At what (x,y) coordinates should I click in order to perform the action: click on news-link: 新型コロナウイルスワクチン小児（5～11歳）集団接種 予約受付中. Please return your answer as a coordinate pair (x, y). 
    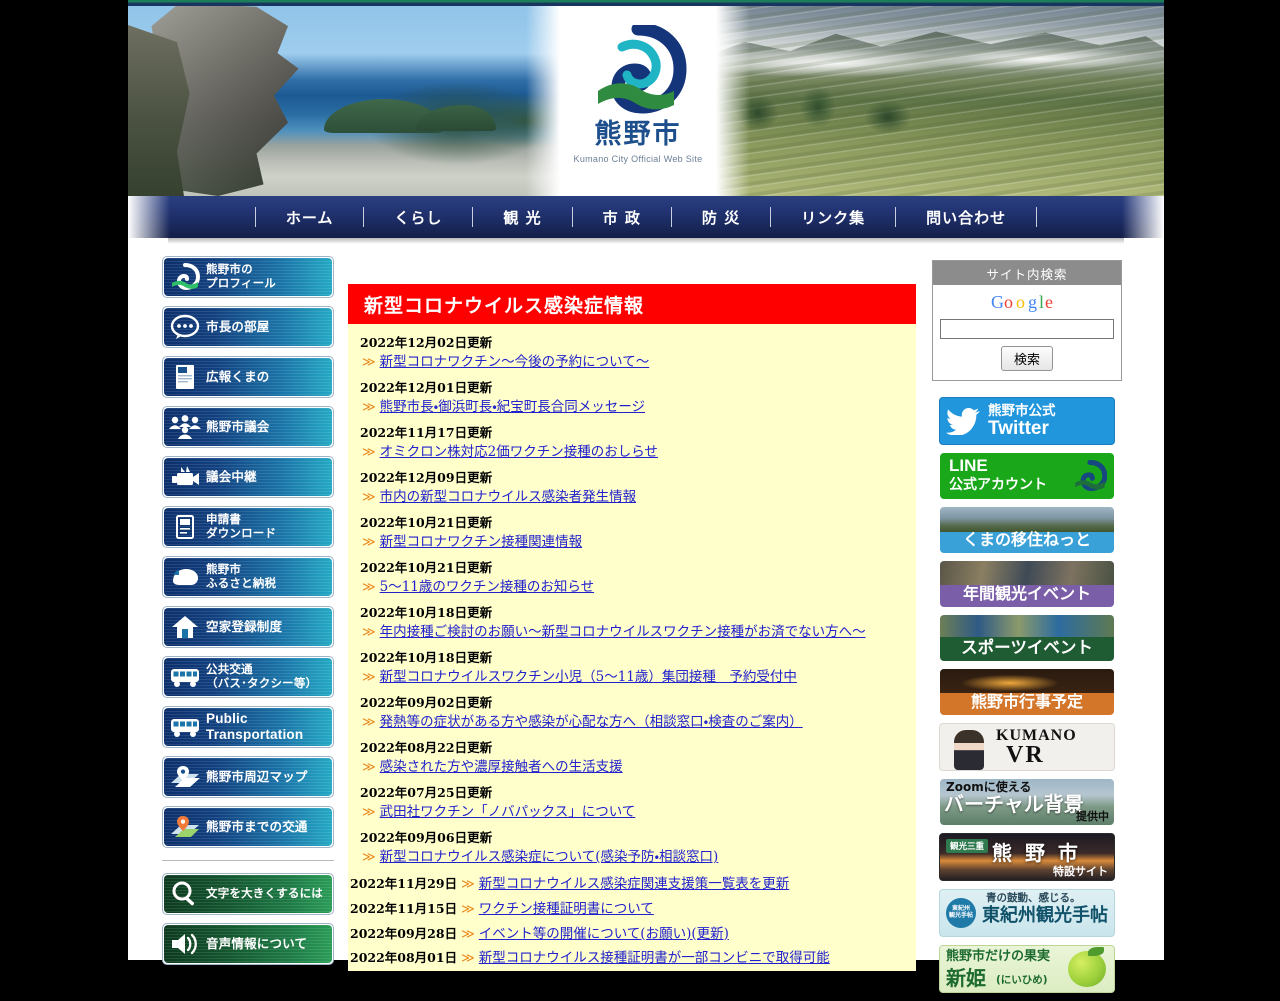
    Looking at the image, I should click on (588, 678).